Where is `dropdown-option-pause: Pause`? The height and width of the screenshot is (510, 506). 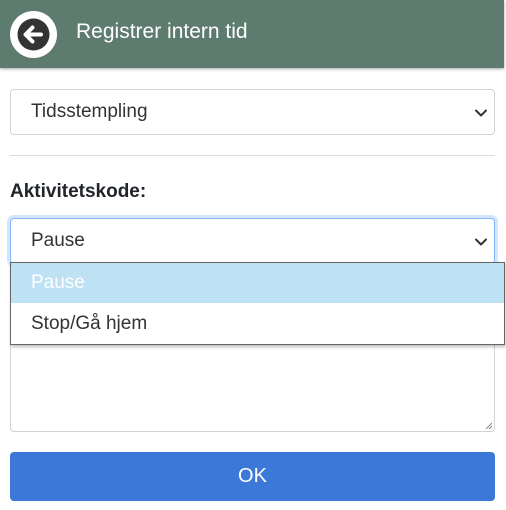
dropdown-option-pause: Pause is located at coordinates (257, 283).